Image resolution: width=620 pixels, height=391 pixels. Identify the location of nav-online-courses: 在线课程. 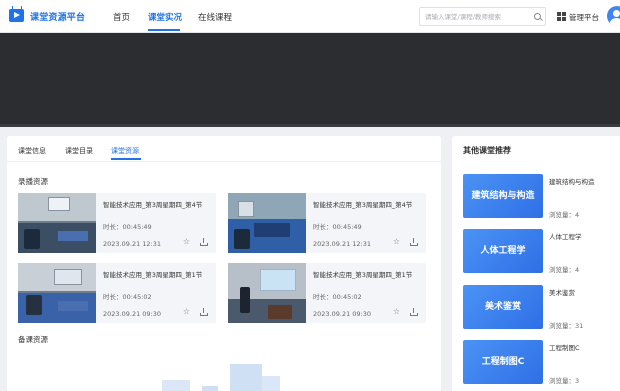
(215, 17).